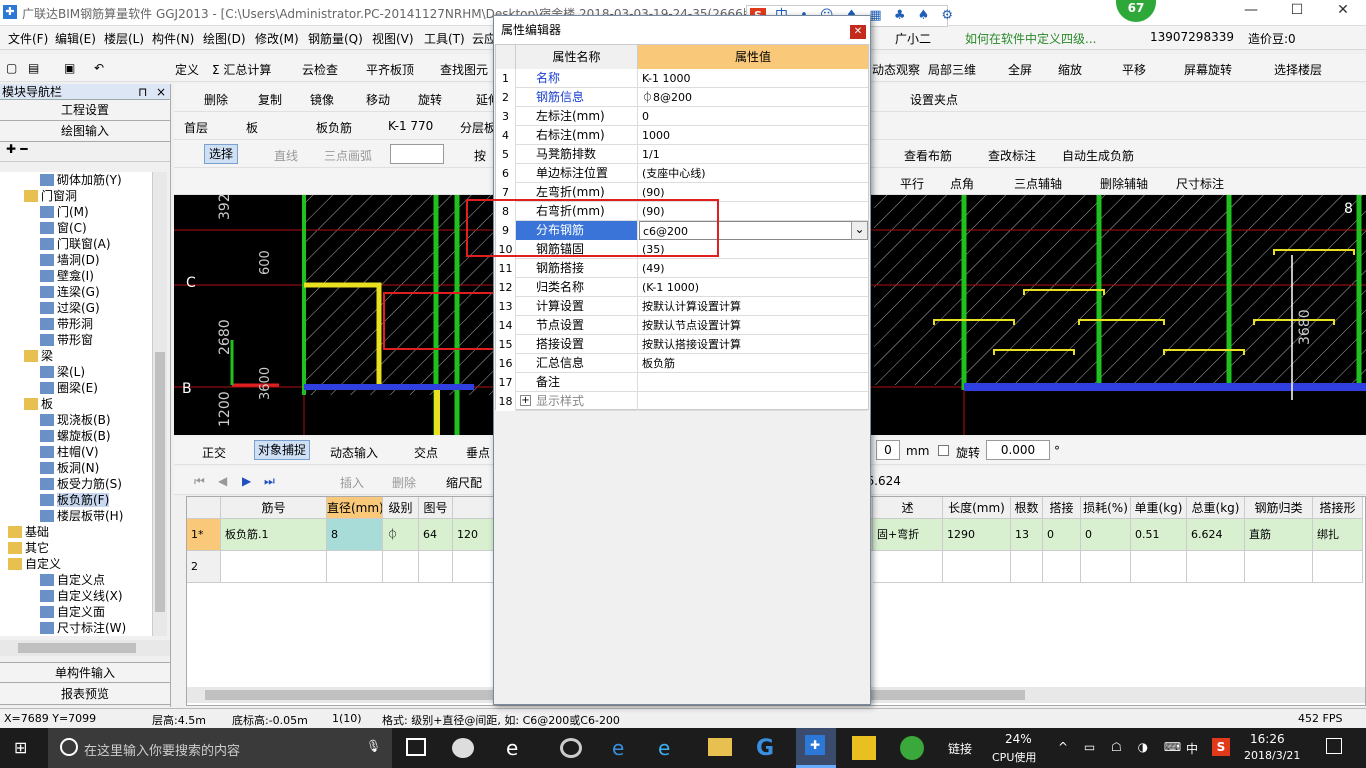 This screenshot has width=1366, height=768. What do you see at coordinates (1012, 155) in the screenshot?
I see `edit-label-button: 查改标注` at bounding box center [1012, 155].